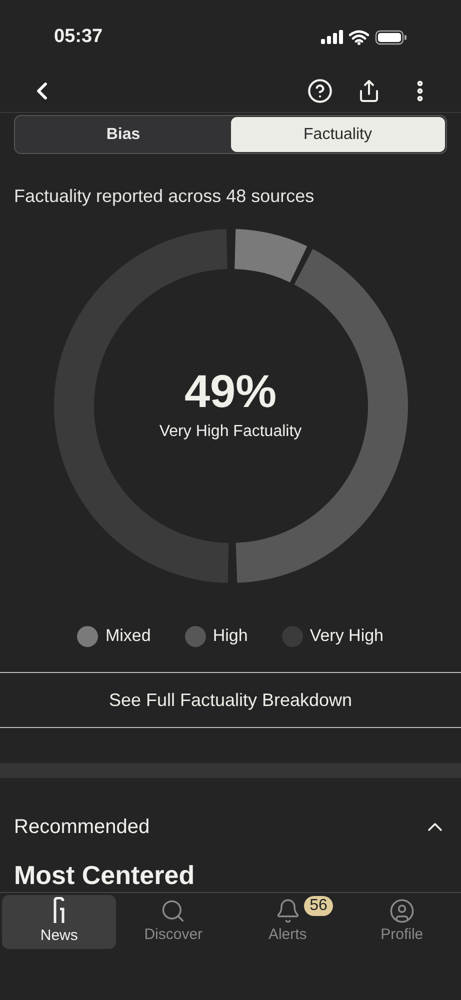 Image resolution: width=461 pixels, height=1000 pixels. What do you see at coordinates (230, 432) in the screenshot?
I see `percentage-caption: Very High Factuality` at bounding box center [230, 432].